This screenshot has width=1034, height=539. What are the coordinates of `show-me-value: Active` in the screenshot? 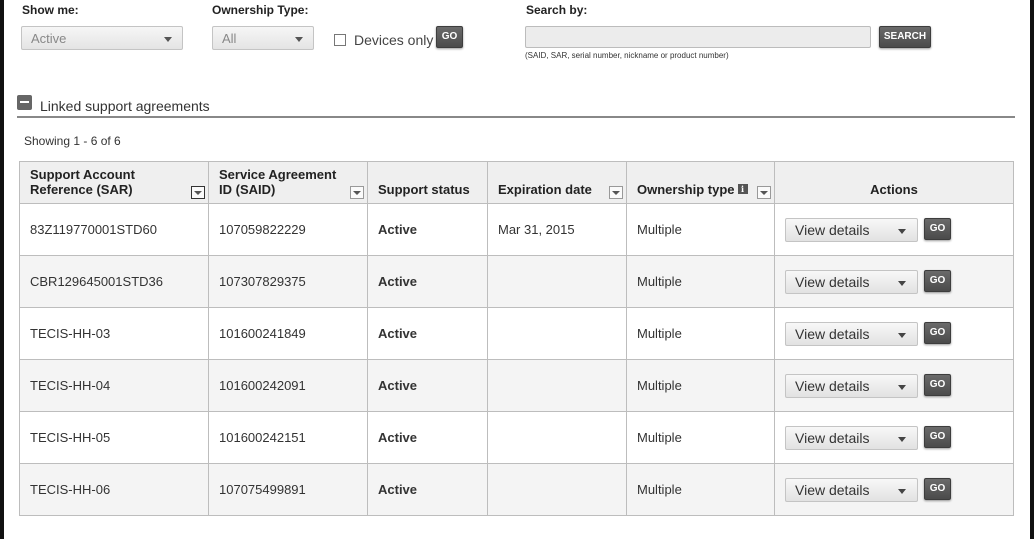 It's located at (49, 38).